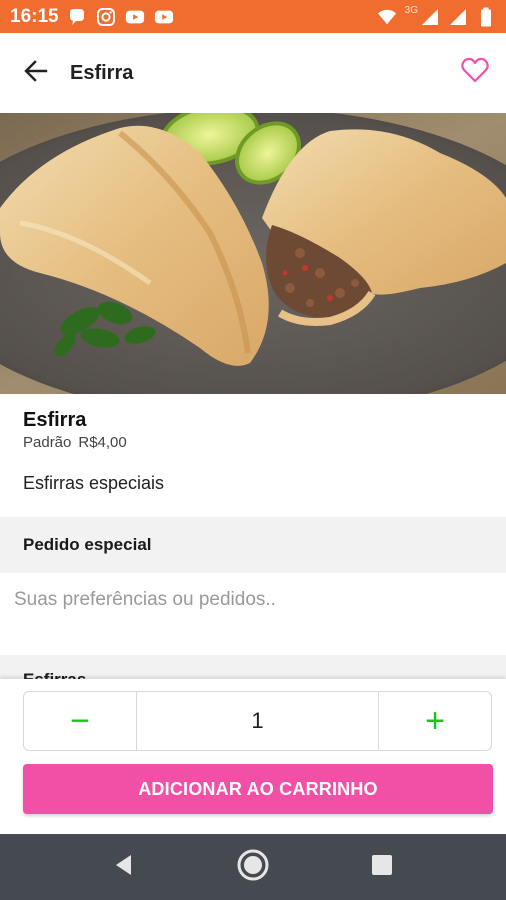 This screenshot has width=506, height=900. What do you see at coordinates (34, 16) in the screenshot?
I see `status-time: 16:15` at bounding box center [34, 16].